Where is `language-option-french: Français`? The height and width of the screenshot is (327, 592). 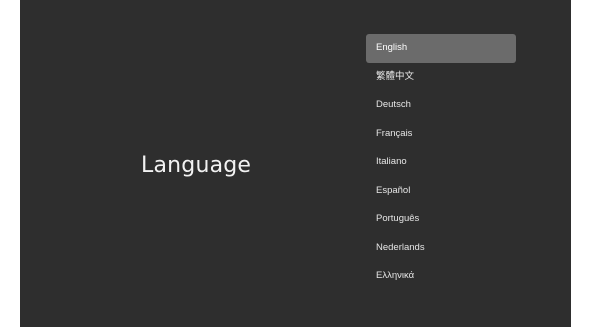 language-option-french: Français is located at coordinates (441, 134).